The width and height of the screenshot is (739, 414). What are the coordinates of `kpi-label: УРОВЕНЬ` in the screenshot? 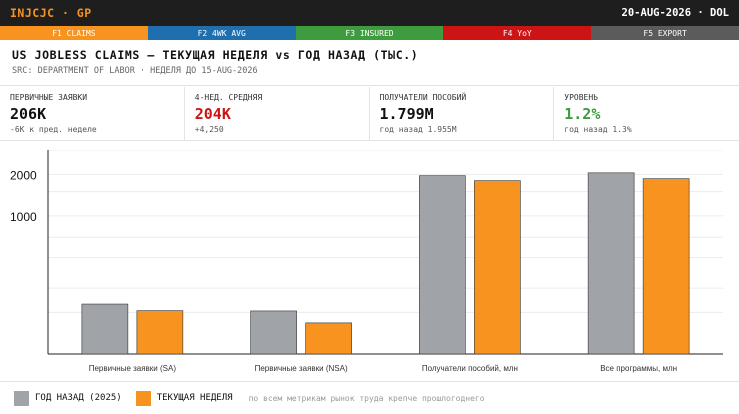 It's located at (581, 97).